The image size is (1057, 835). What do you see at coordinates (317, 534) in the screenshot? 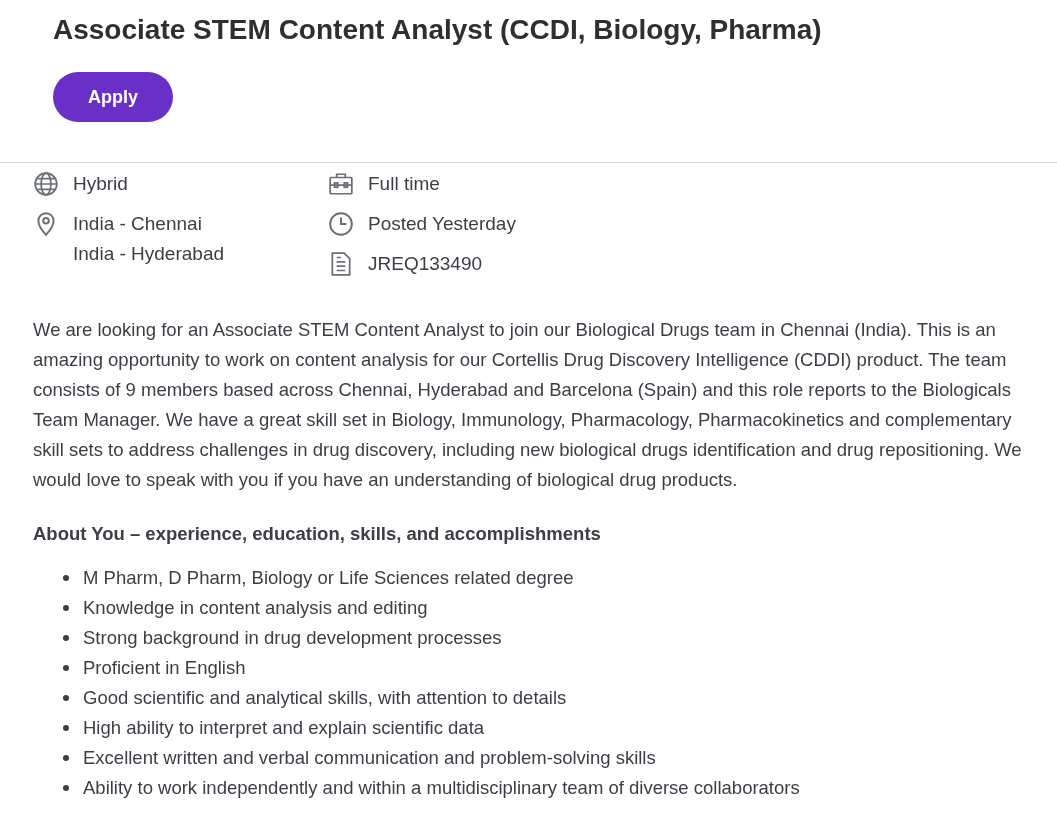
I see `section-heading: About You – experience, education, skills, and accomplishments` at bounding box center [317, 534].